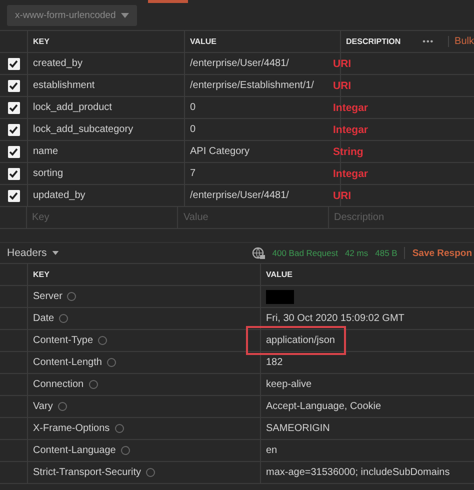  What do you see at coordinates (404, 217) in the screenshot?
I see `description-input: Description` at bounding box center [404, 217].